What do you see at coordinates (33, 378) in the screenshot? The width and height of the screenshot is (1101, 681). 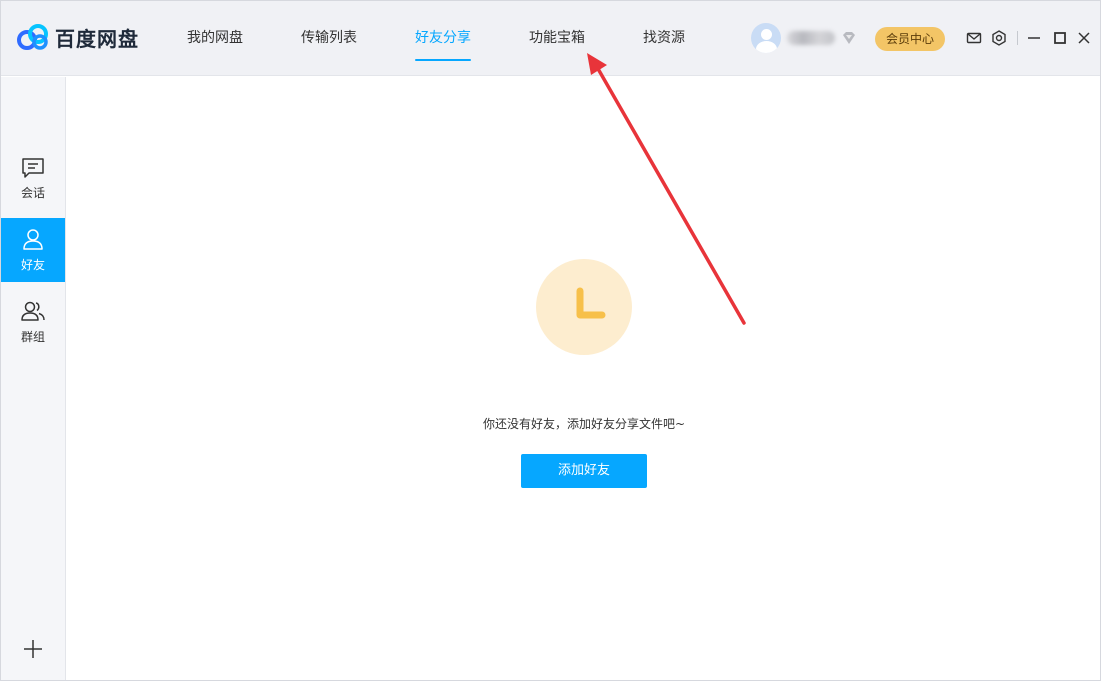 I see `sidebar: 会话 好友 群组` at bounding box center [33, 378].